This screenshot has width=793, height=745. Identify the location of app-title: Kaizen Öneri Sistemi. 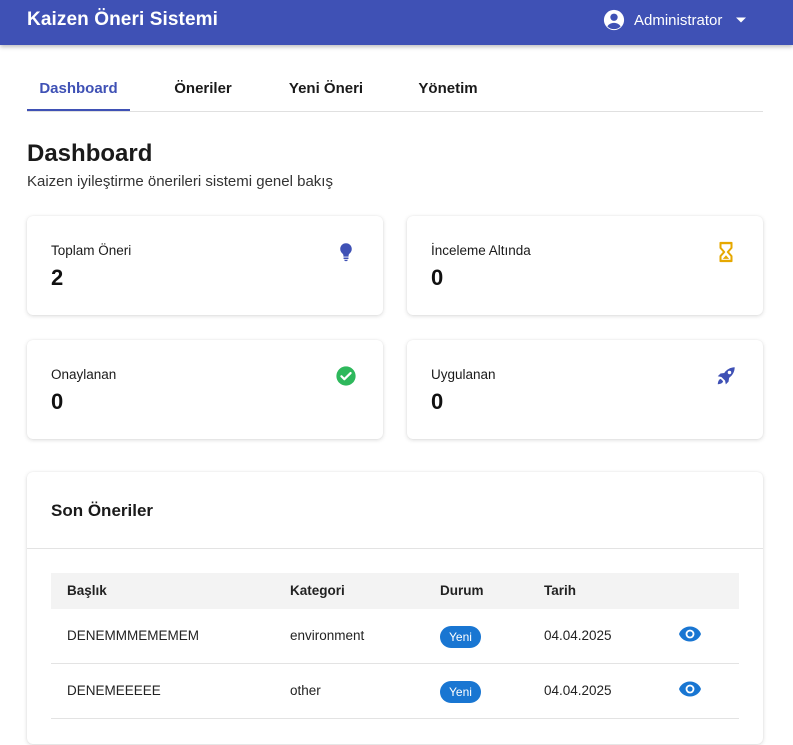
(122, 20).